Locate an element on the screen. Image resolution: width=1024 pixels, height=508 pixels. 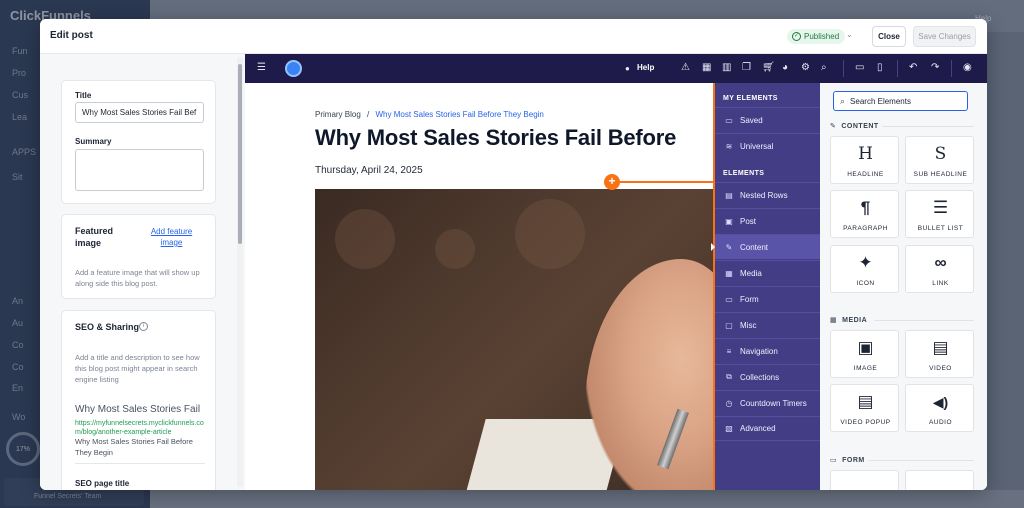
rows-icon: ▤ is located at coordinates (729, 195).